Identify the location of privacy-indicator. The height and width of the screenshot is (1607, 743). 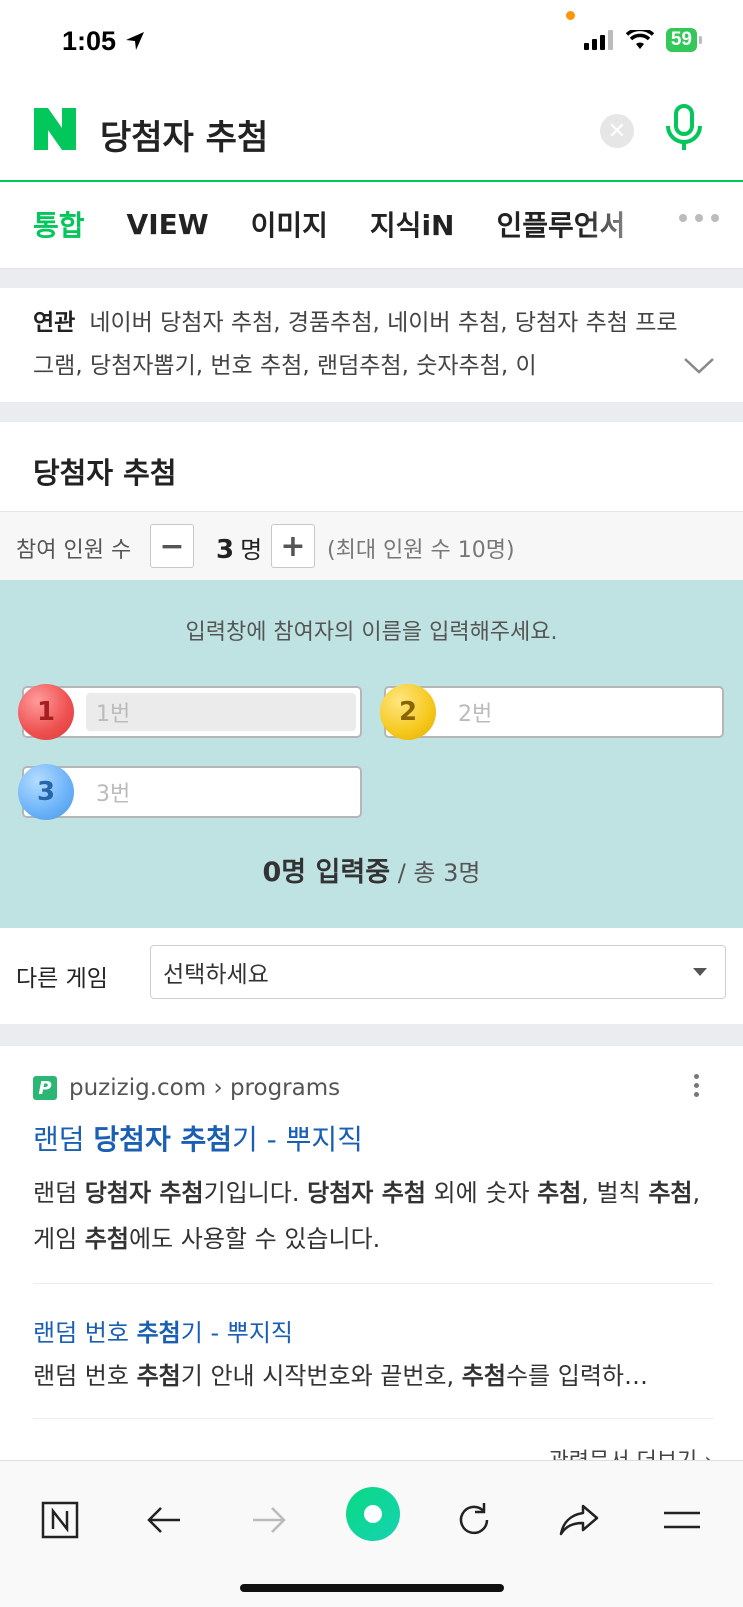
(570, 15).